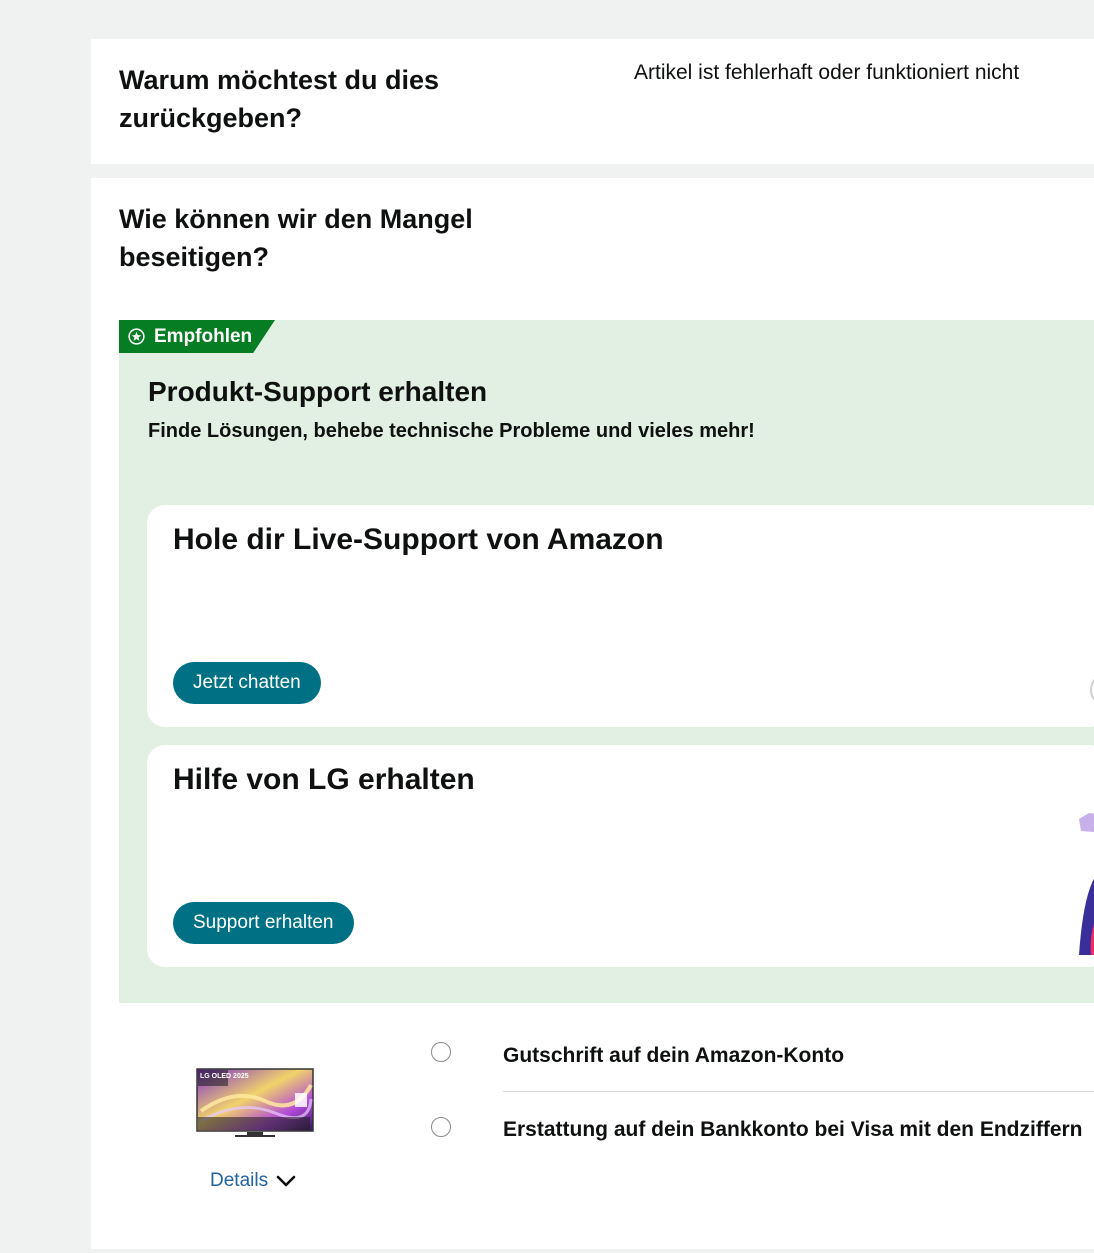  What do you see at coordinates (441, 1052) in the screenshot?
I see `store-credit-radio` at bounding box center [441, 1052].